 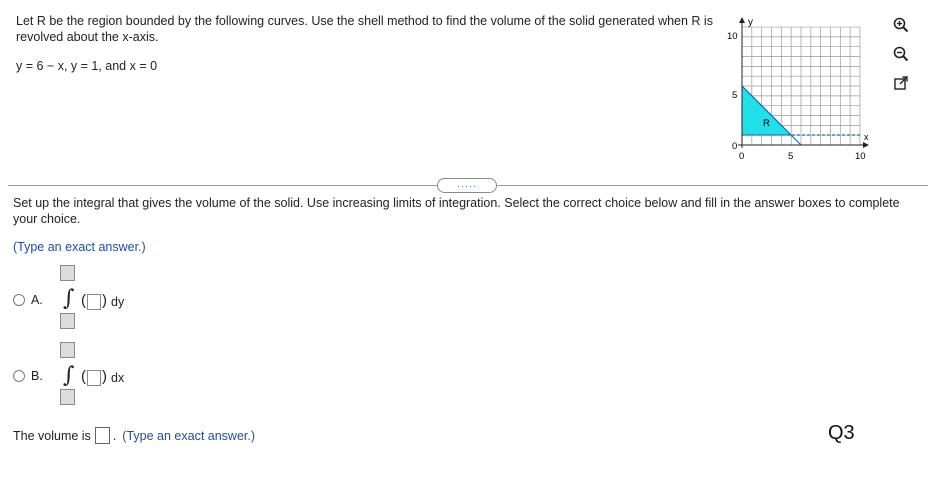 I want to click on x-tick-label: 0, so click(x=741, y=156).